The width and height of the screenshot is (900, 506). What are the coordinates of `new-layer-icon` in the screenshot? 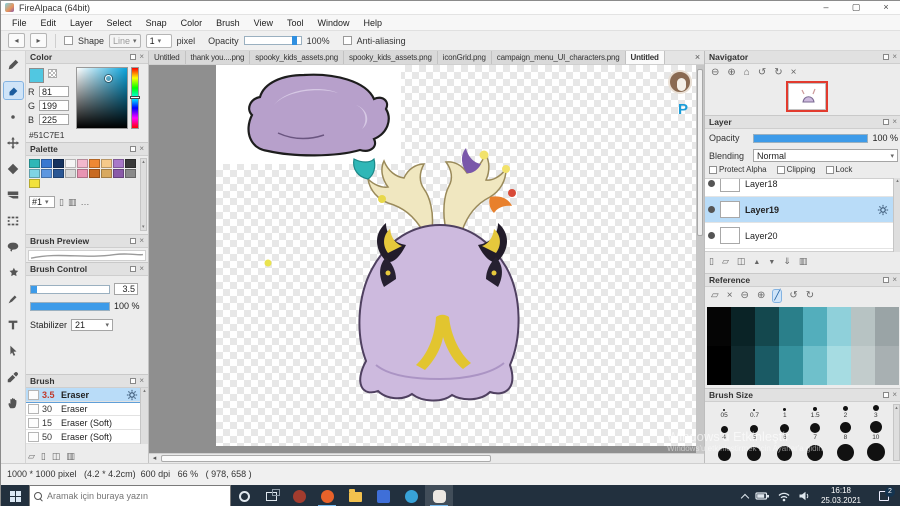 It's located at (711, 262).